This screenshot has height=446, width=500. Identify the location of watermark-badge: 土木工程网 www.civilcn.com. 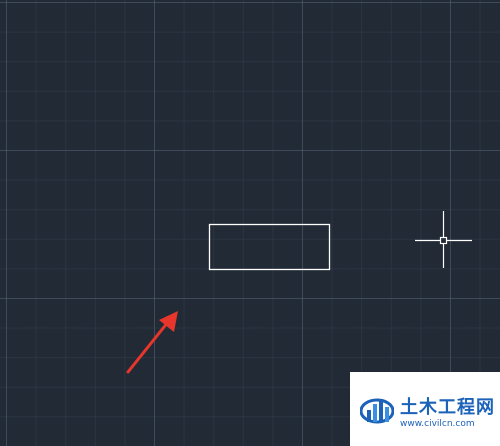
(425, 409).